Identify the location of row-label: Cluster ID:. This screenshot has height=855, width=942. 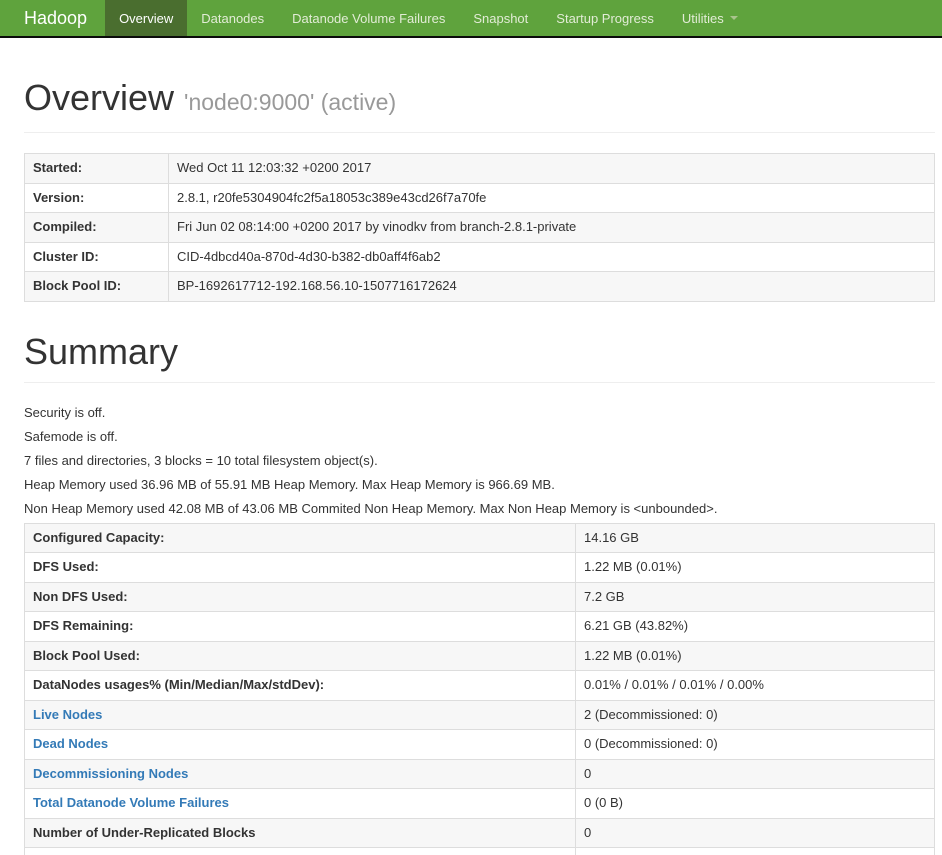
(96, 256).